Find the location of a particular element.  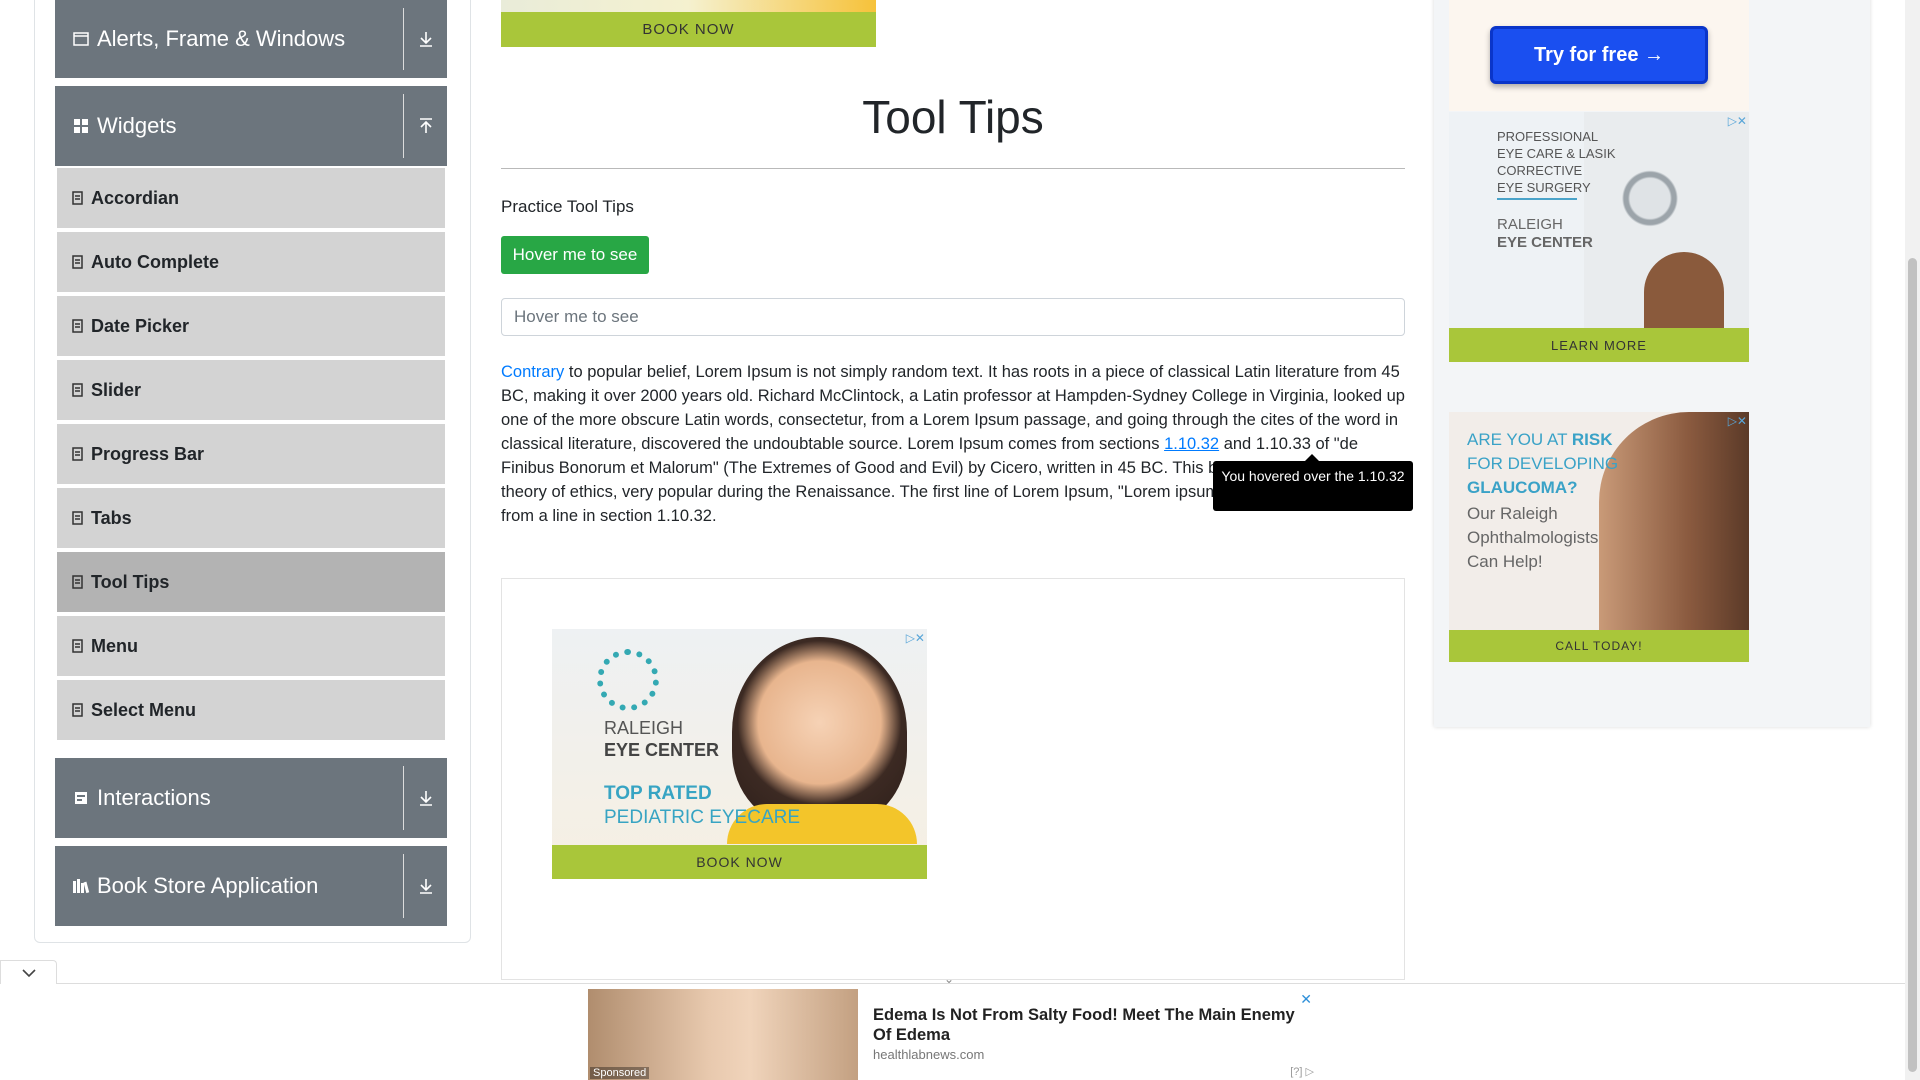

group-alerts-frame-windows: Alerts, Frame & Windows is located at coordinates (251, 39).